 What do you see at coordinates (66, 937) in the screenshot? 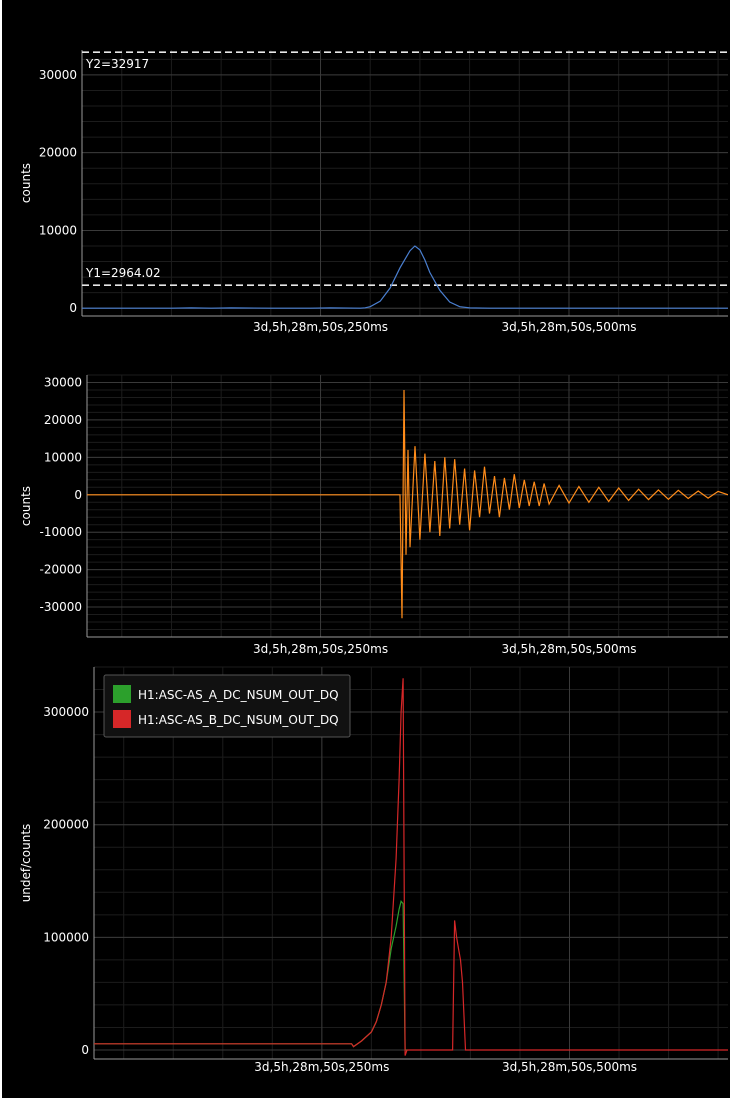
I see `y-tick-label: 100000` at bounding box center [66, 937].